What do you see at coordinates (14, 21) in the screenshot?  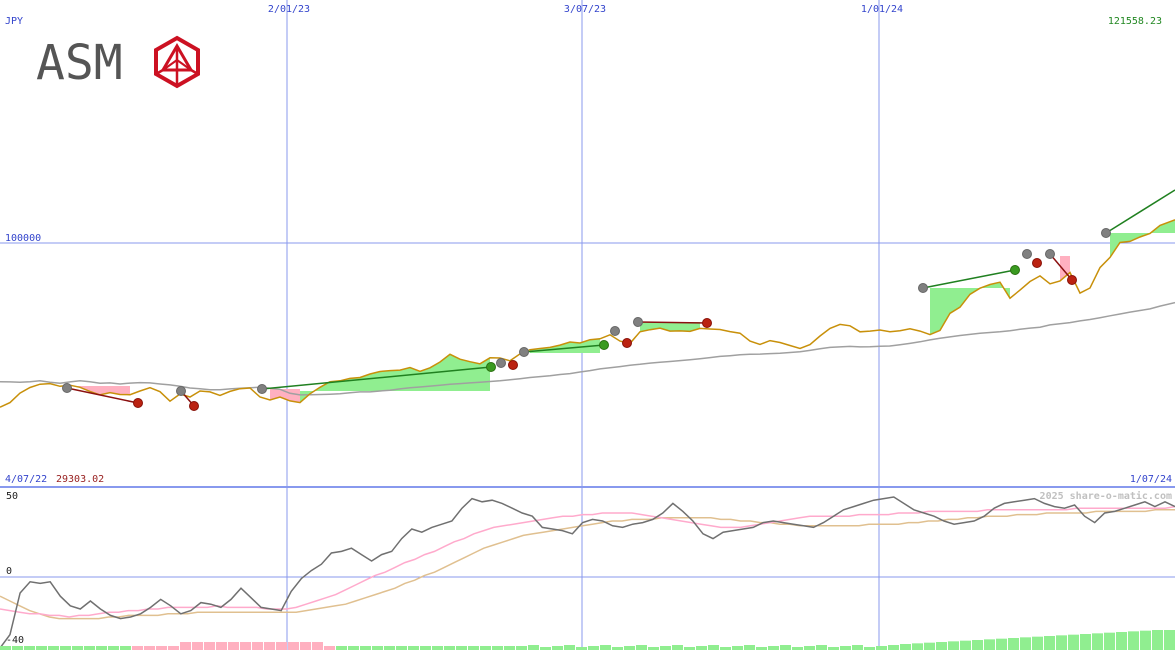 I see `currency-label: JPY` at bounding box center [14, 21].